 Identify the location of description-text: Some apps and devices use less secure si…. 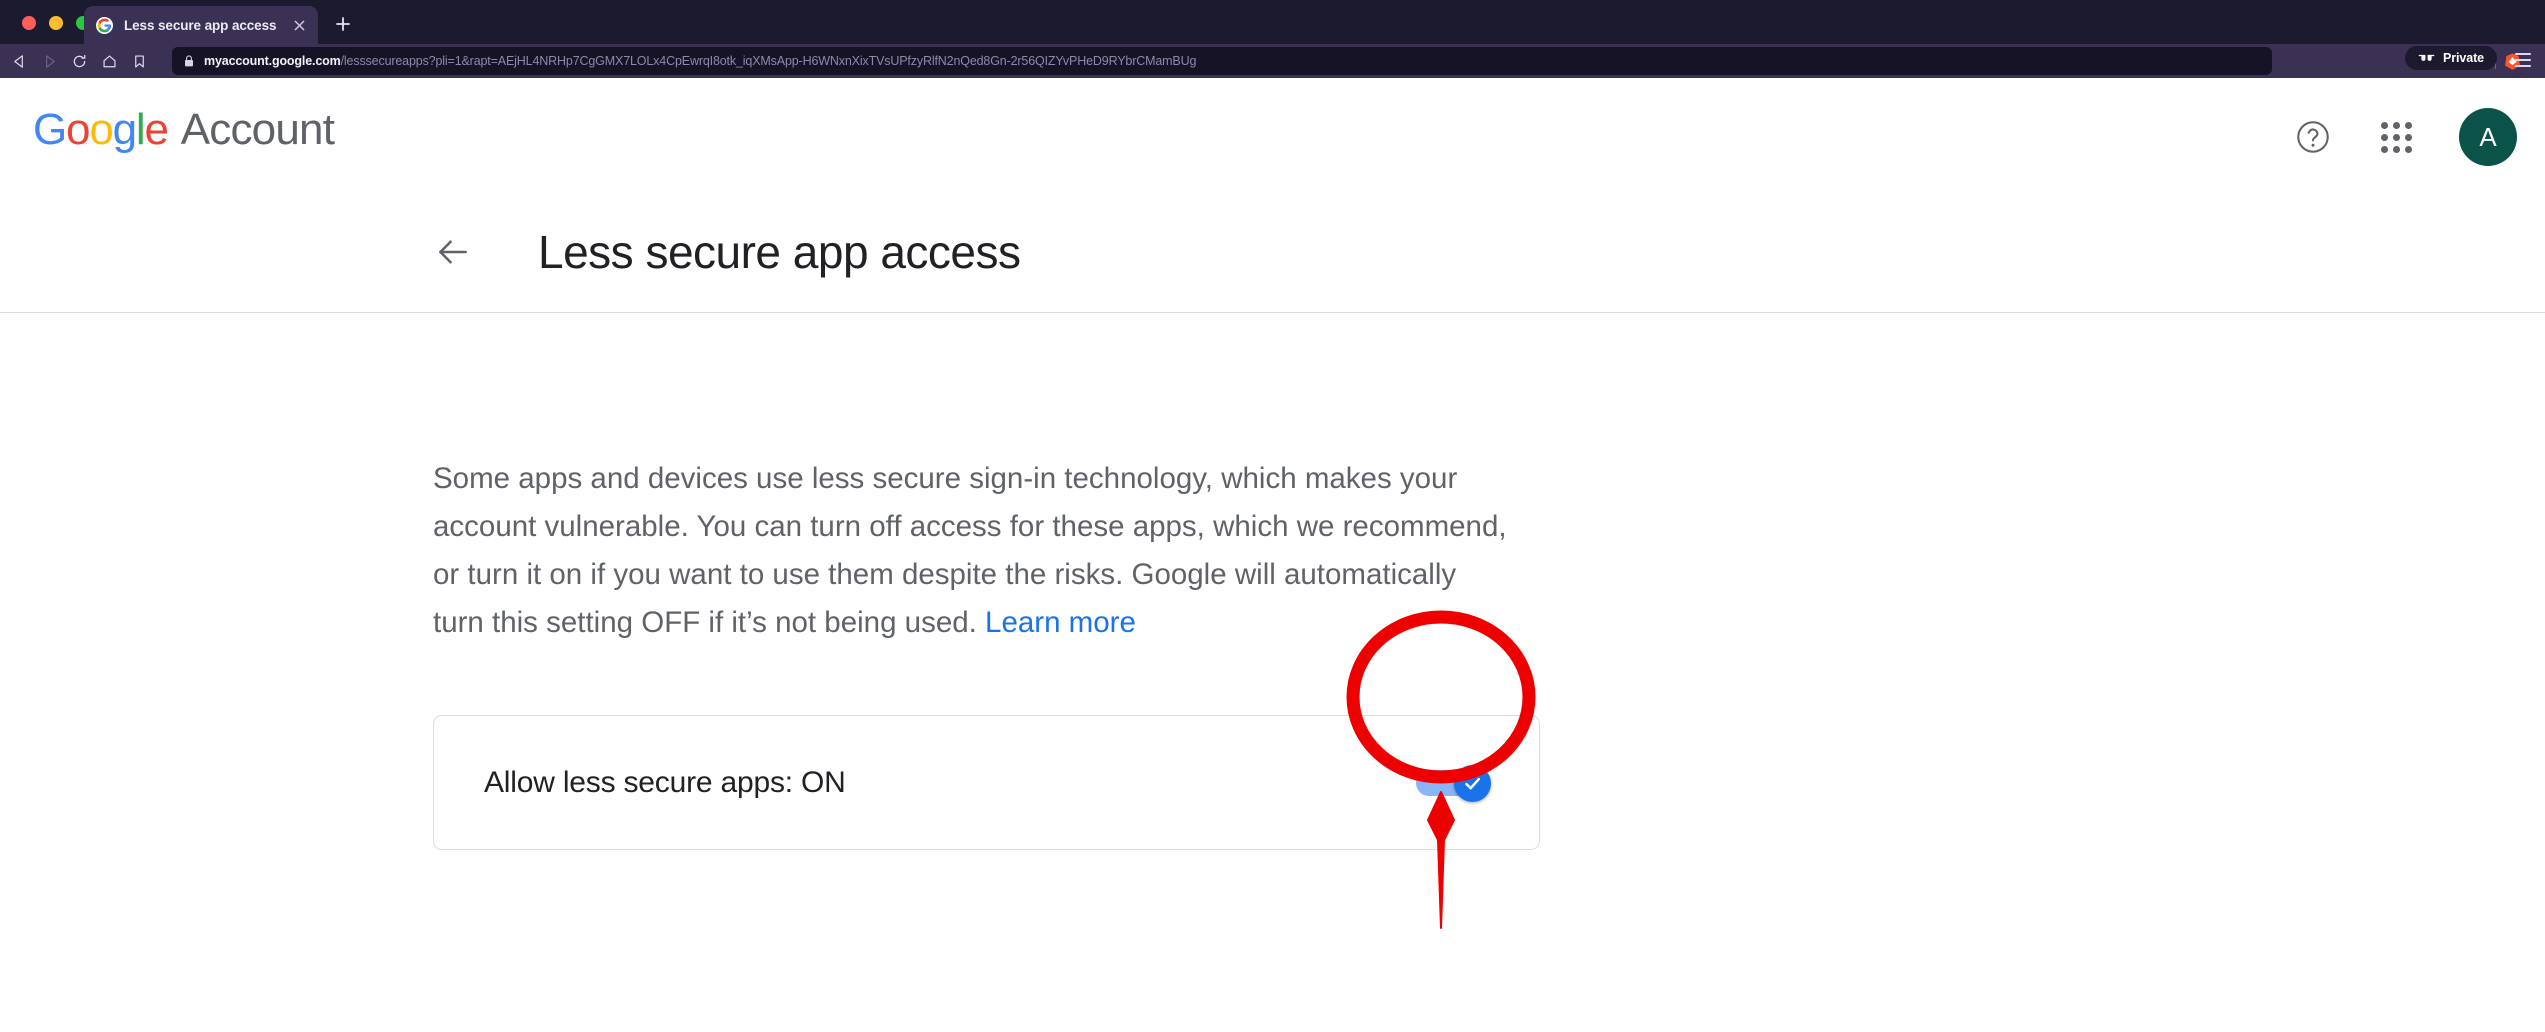
(970, 550).